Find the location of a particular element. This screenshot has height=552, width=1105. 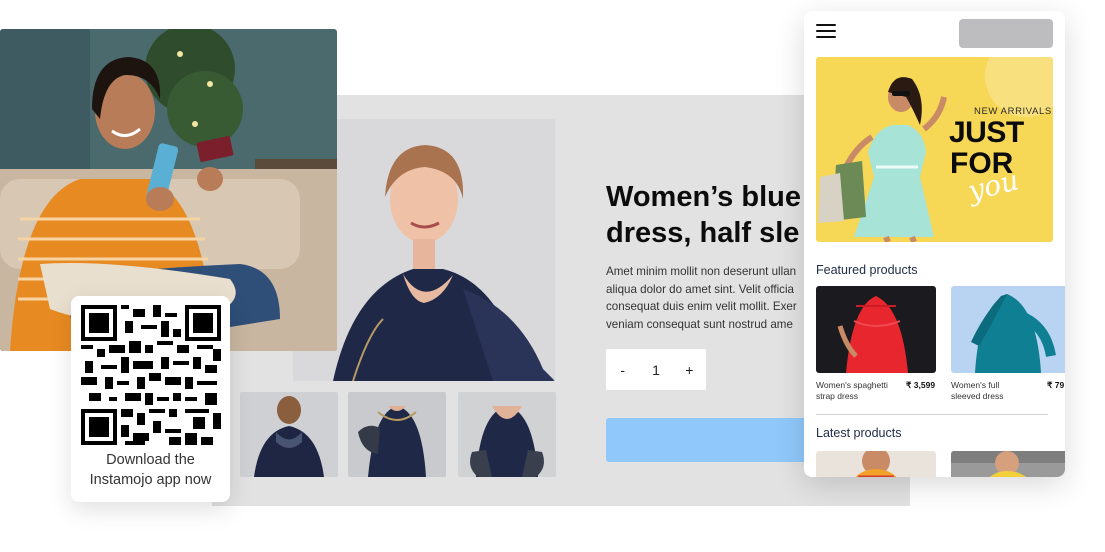

product-name-line: Women's full is located at coordinates (975, 385).